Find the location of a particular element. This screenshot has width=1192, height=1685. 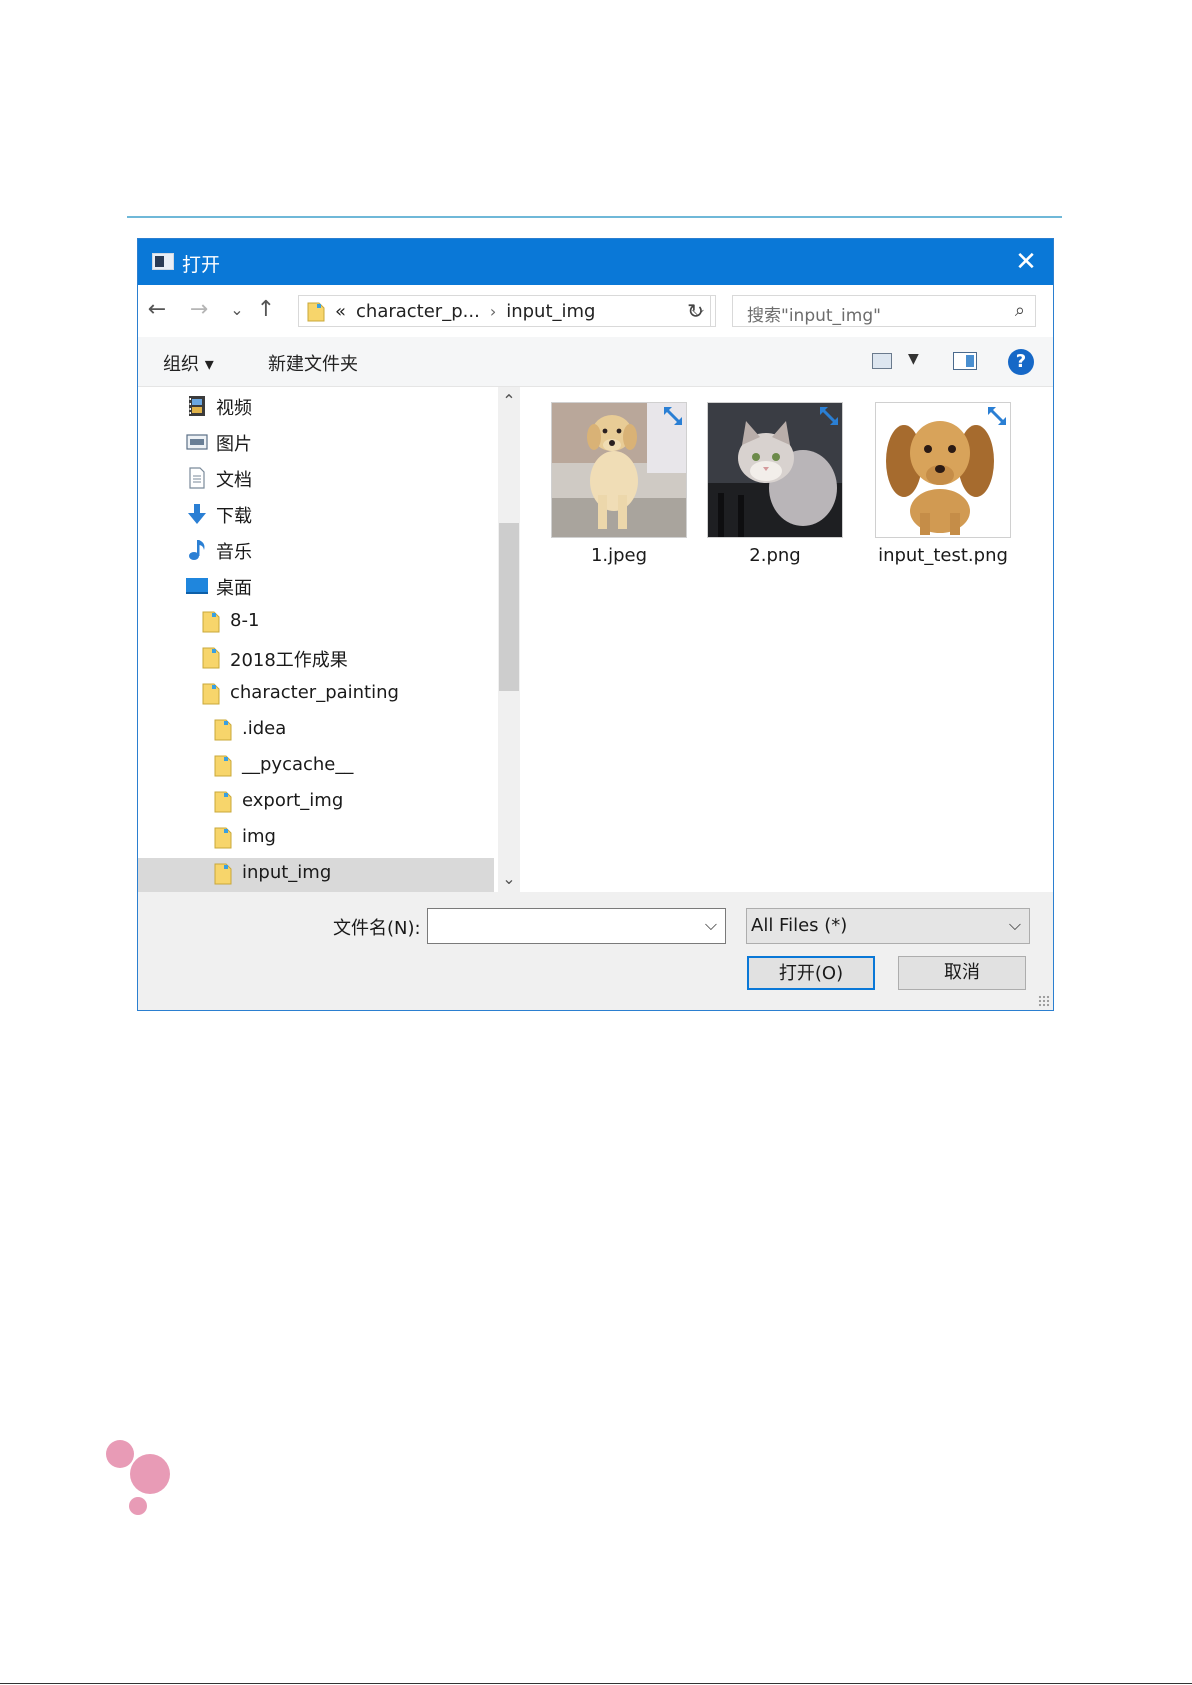

nav-item-folder-2018: 2018工作成果 is located at coordinates (345, 659).